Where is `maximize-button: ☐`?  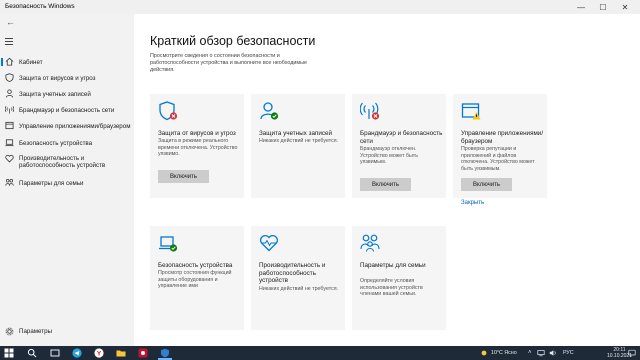 maximize-button: ☐ is located at coordinates (603, 7).